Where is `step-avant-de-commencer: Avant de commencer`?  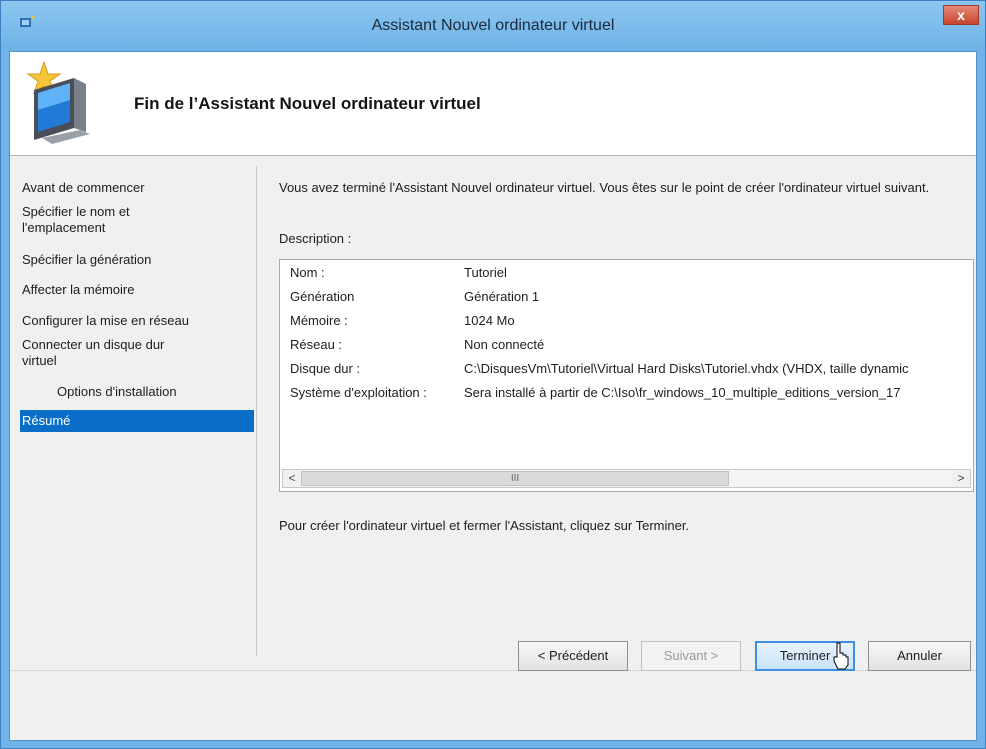 step-avant-de-commencer: Avant de commencer is located at coordinates (138, 188).